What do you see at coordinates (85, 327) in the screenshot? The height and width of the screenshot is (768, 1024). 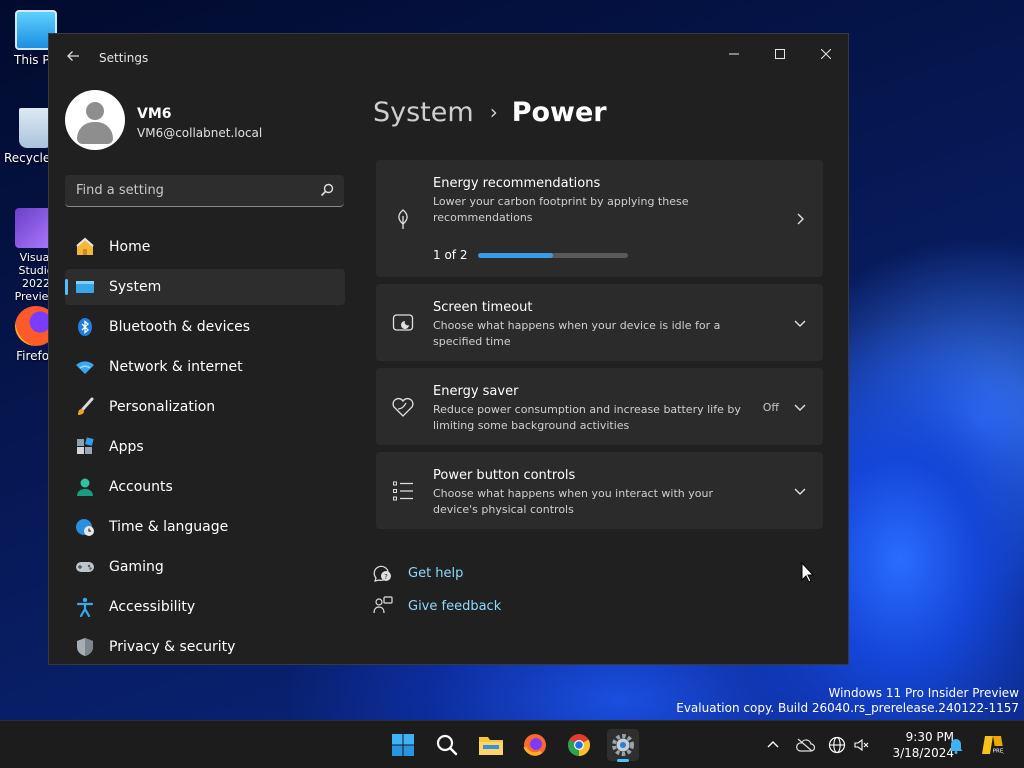 I see `bluetooth-icon` at bounding box center [85, 327].